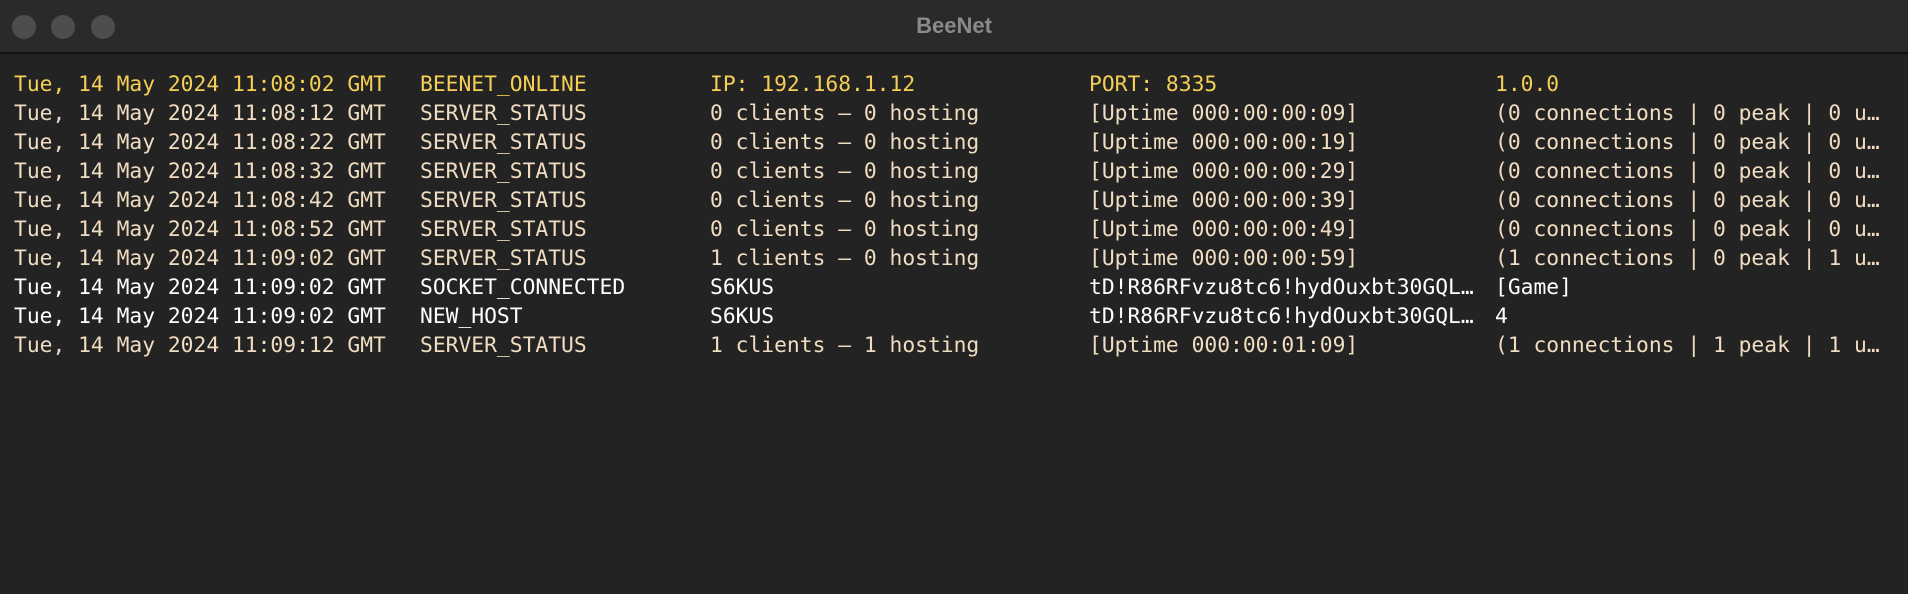  Describe the element at coordinates (845, 345) in the screenshot. I see `log-detail: 1 clients – 1 hosting` at that location.